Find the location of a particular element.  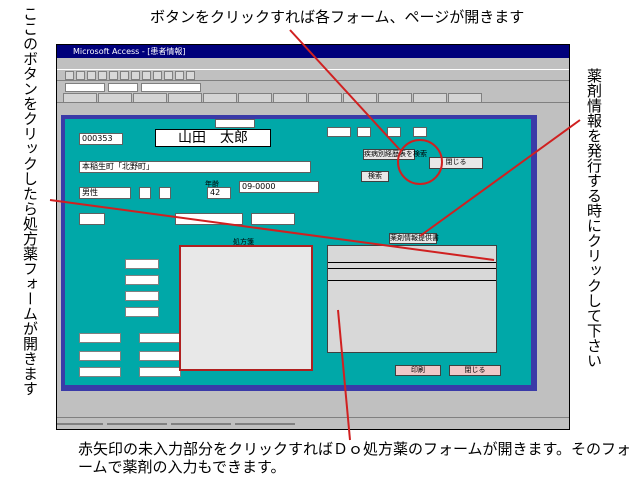

birth-month-field is located at coordinates (165, 193).